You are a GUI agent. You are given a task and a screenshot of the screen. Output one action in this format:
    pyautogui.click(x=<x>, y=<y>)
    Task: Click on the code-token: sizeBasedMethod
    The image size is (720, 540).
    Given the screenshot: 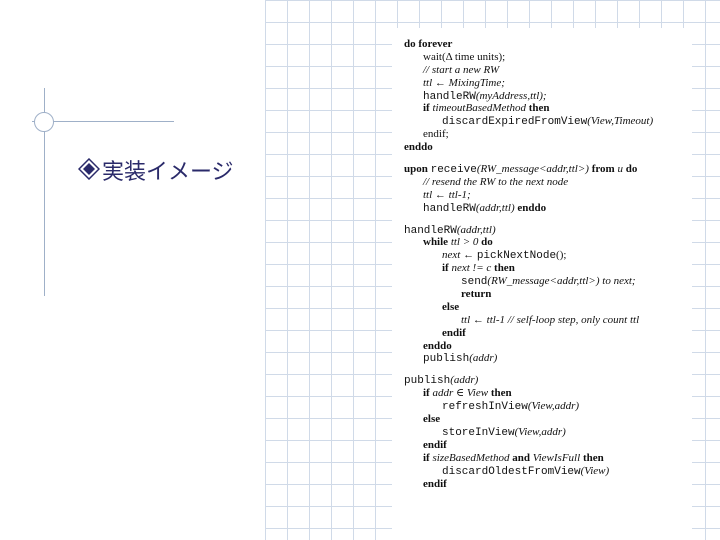 What is the action you would take?
    pyautogui.click(x=471, y=457)
    